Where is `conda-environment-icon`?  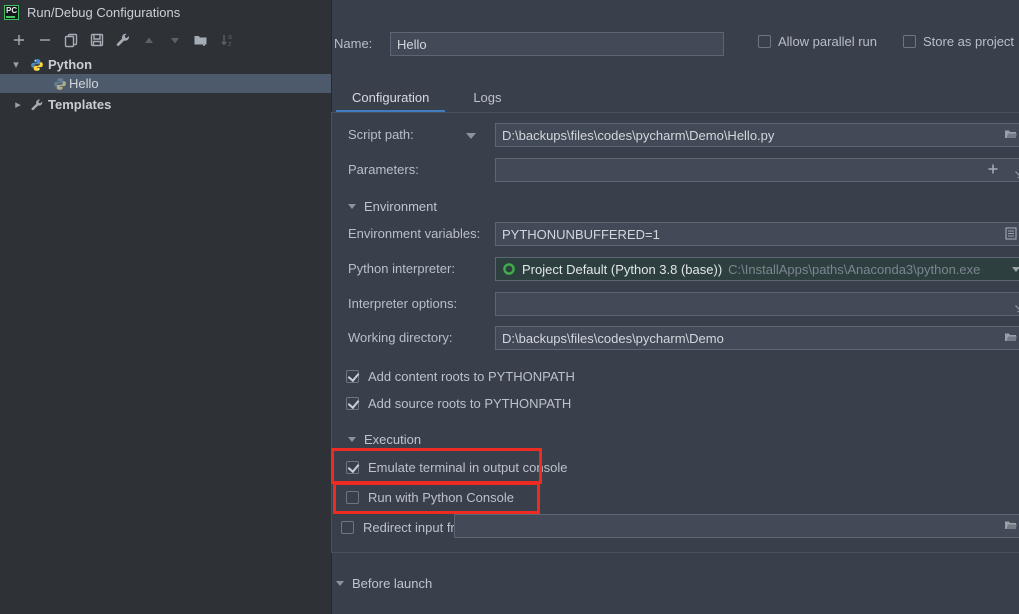 conda-environment-icon is located at coordinates (509, 269).